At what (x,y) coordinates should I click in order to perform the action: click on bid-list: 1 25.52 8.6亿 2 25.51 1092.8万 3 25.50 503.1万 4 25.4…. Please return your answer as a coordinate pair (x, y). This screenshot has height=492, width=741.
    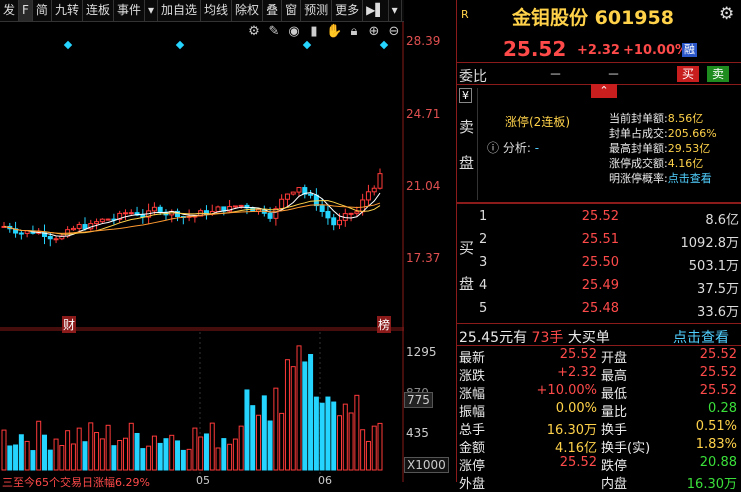
    Looking at the image, I should click on (599, 266).